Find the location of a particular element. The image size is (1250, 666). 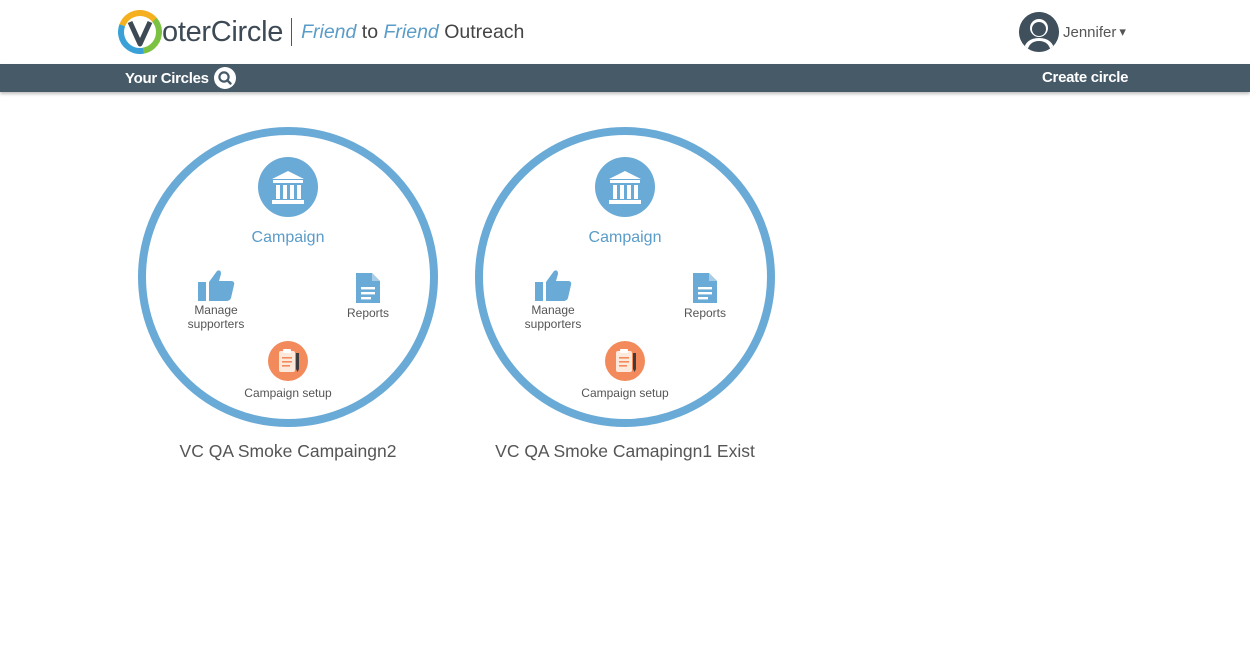

your-circles-title: Your Circles is located at coordinates (167, 78).